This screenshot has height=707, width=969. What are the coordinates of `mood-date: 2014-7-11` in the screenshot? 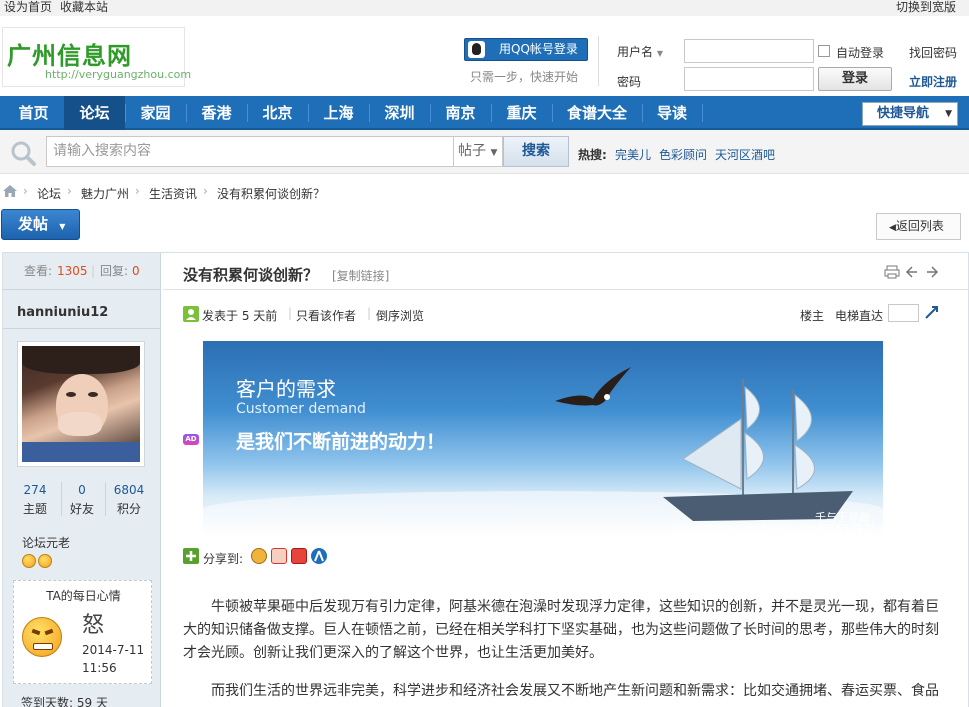 It's located at (113, 650).